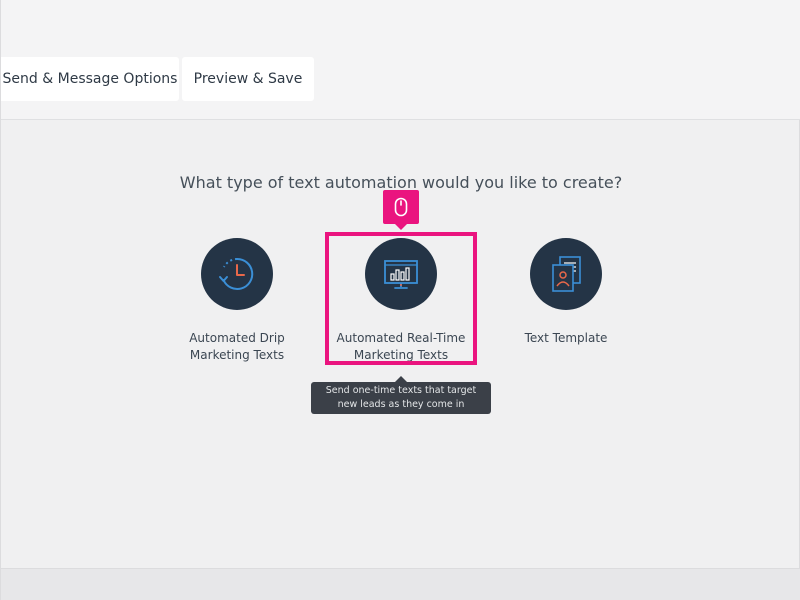 This screenshot has height=600, width=800. What do you see at coordinates (401, 274) in the screenshot?
I see `monitor-chart-icon` at bounding box center [401, 274].